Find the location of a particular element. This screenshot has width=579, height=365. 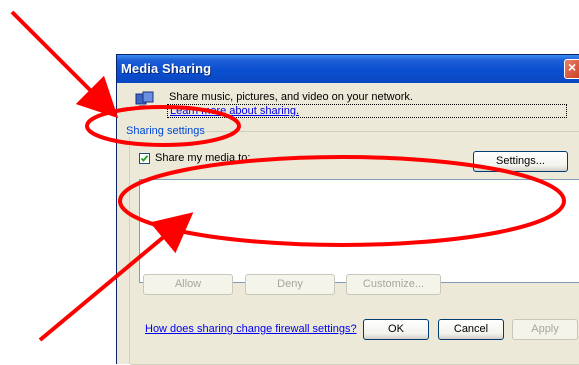

ok-button: OK is located at coordinates (396, 329).